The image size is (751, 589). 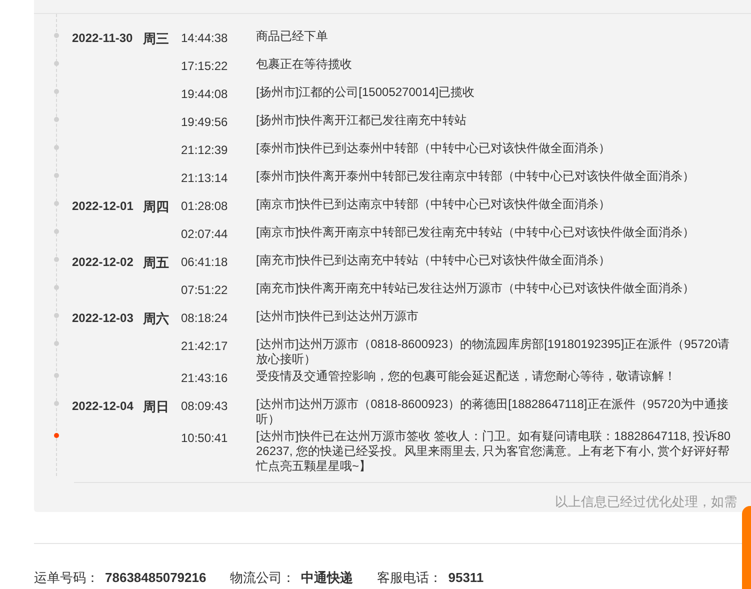 I want to click on time-text: 08:09:43, so click(x=204, y=406).